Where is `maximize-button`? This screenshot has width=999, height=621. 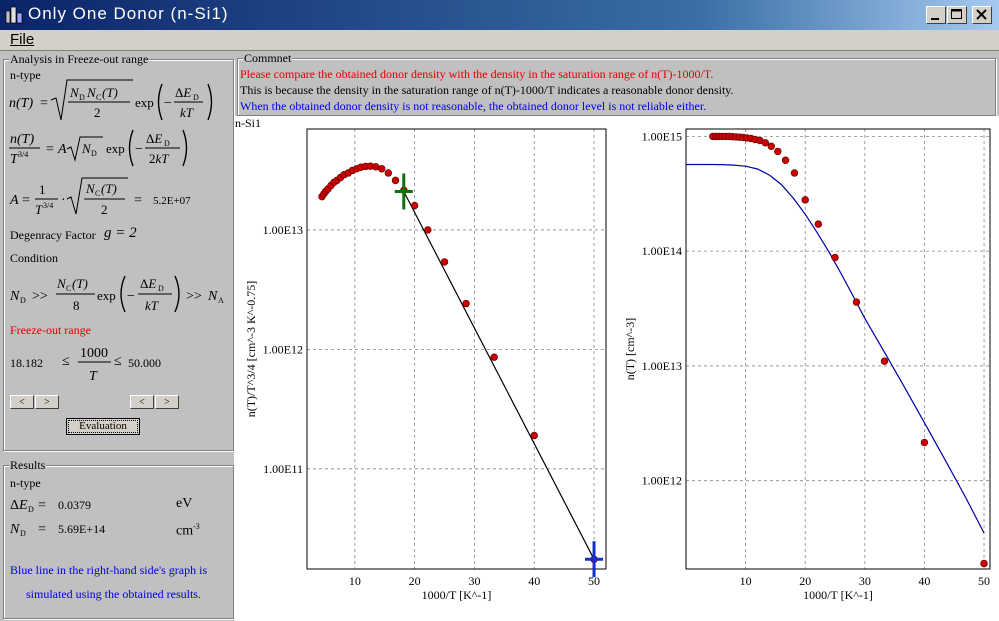 maximize-button is located at coordinates (957, 15).